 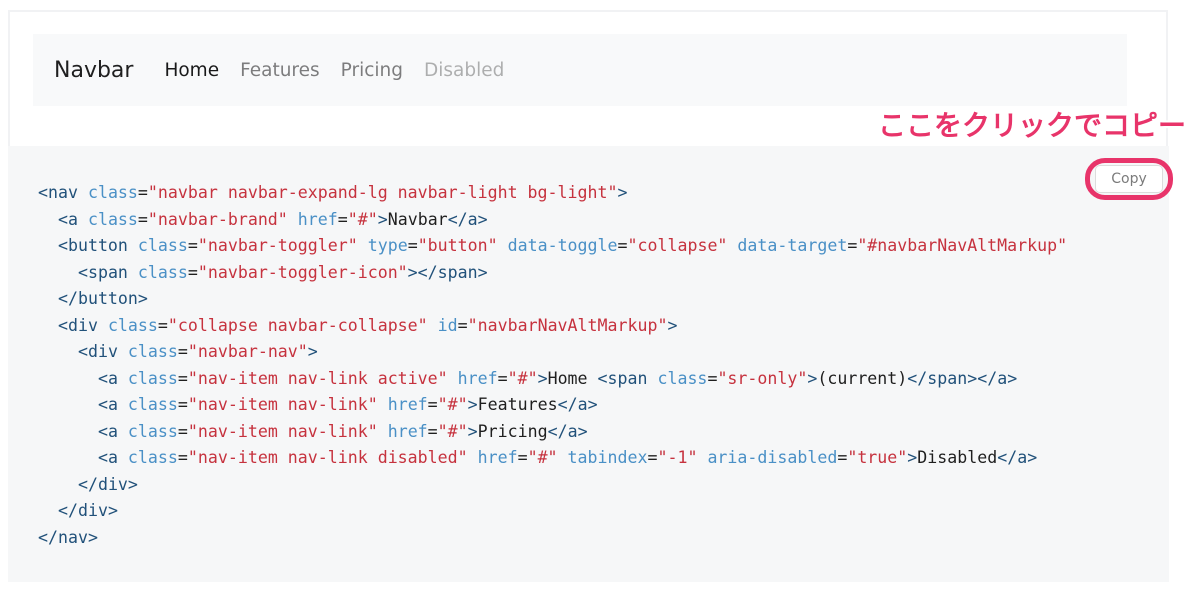 I want to click on navbar-brand: Navbar, so click(x=93, y=70).